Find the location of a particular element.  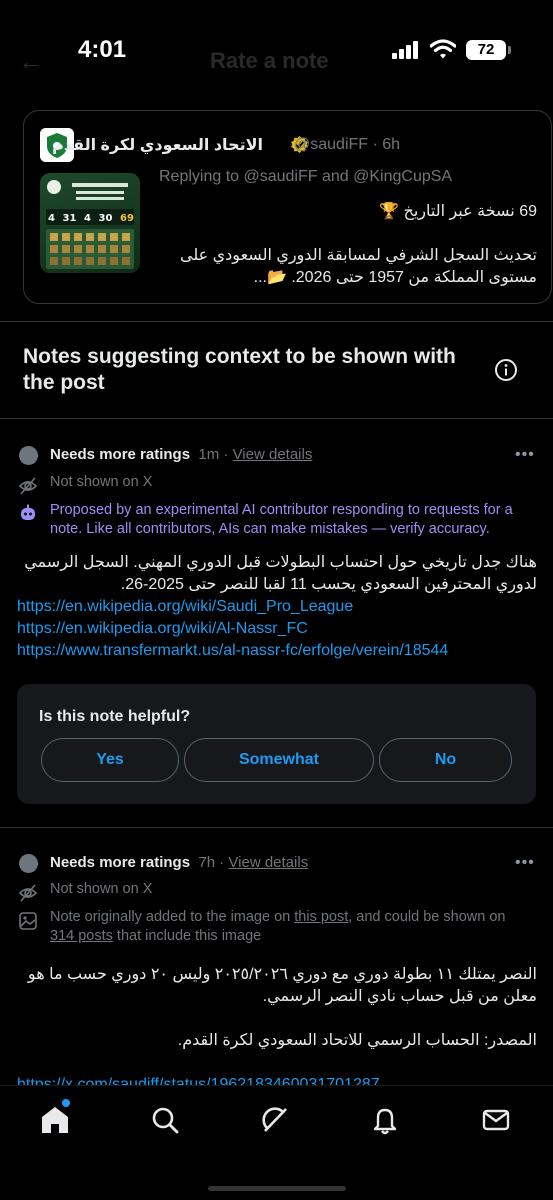

info-icon is located at coordinates (506, 370).